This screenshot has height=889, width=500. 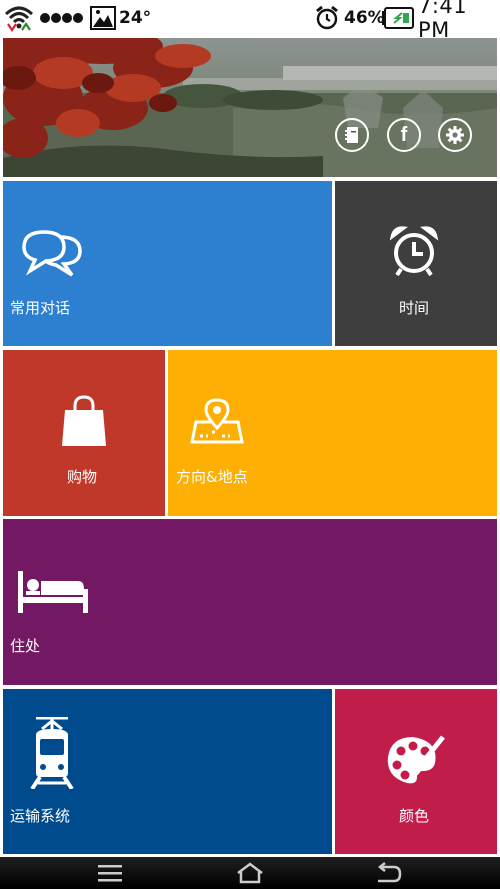 I want to click on notebook-icon, so click(x=351, y=135).